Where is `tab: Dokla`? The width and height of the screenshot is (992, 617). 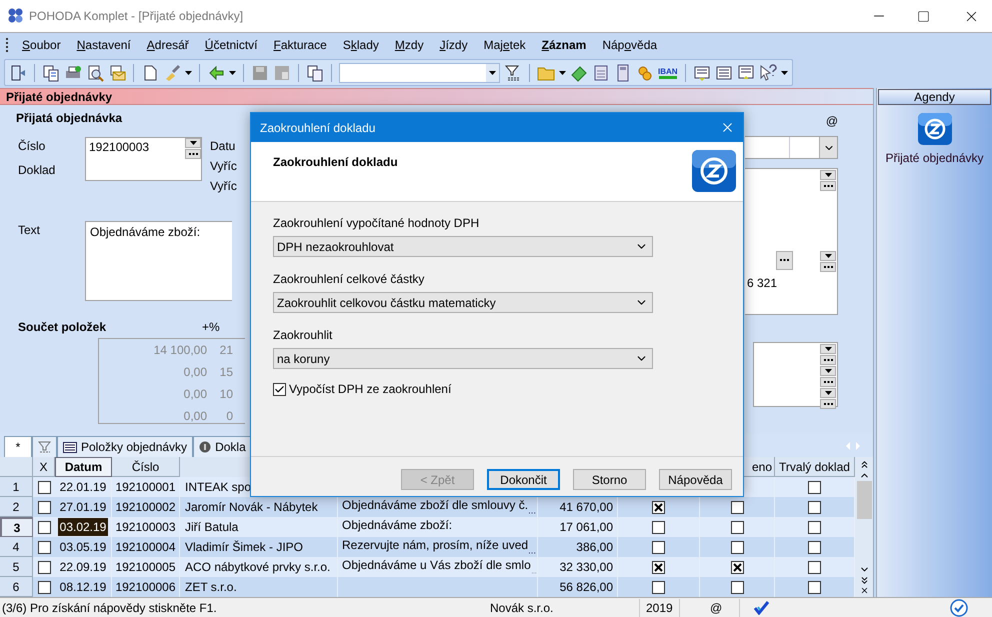 tab: Dokla is located at coordinates (222, 446).